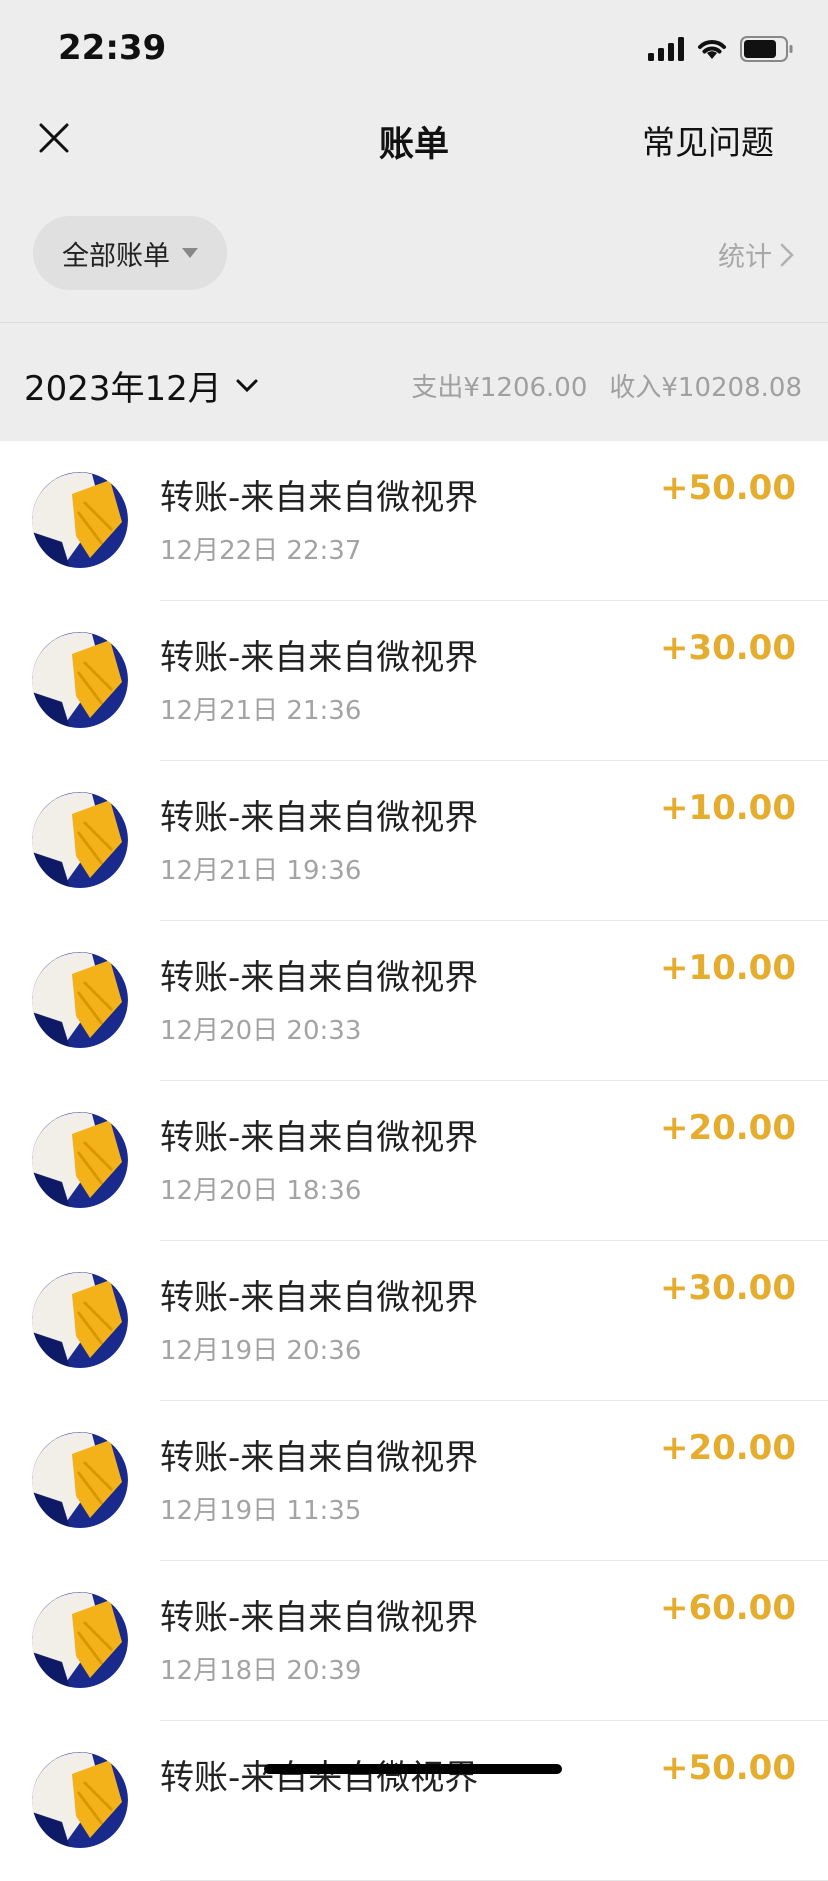 Image resolution: width=828 pixels, height=1881 pixels. I want to click on transaction-row: 转账-来自来自微视界 12月21日 19:36 +10.00, so click(414, 841).